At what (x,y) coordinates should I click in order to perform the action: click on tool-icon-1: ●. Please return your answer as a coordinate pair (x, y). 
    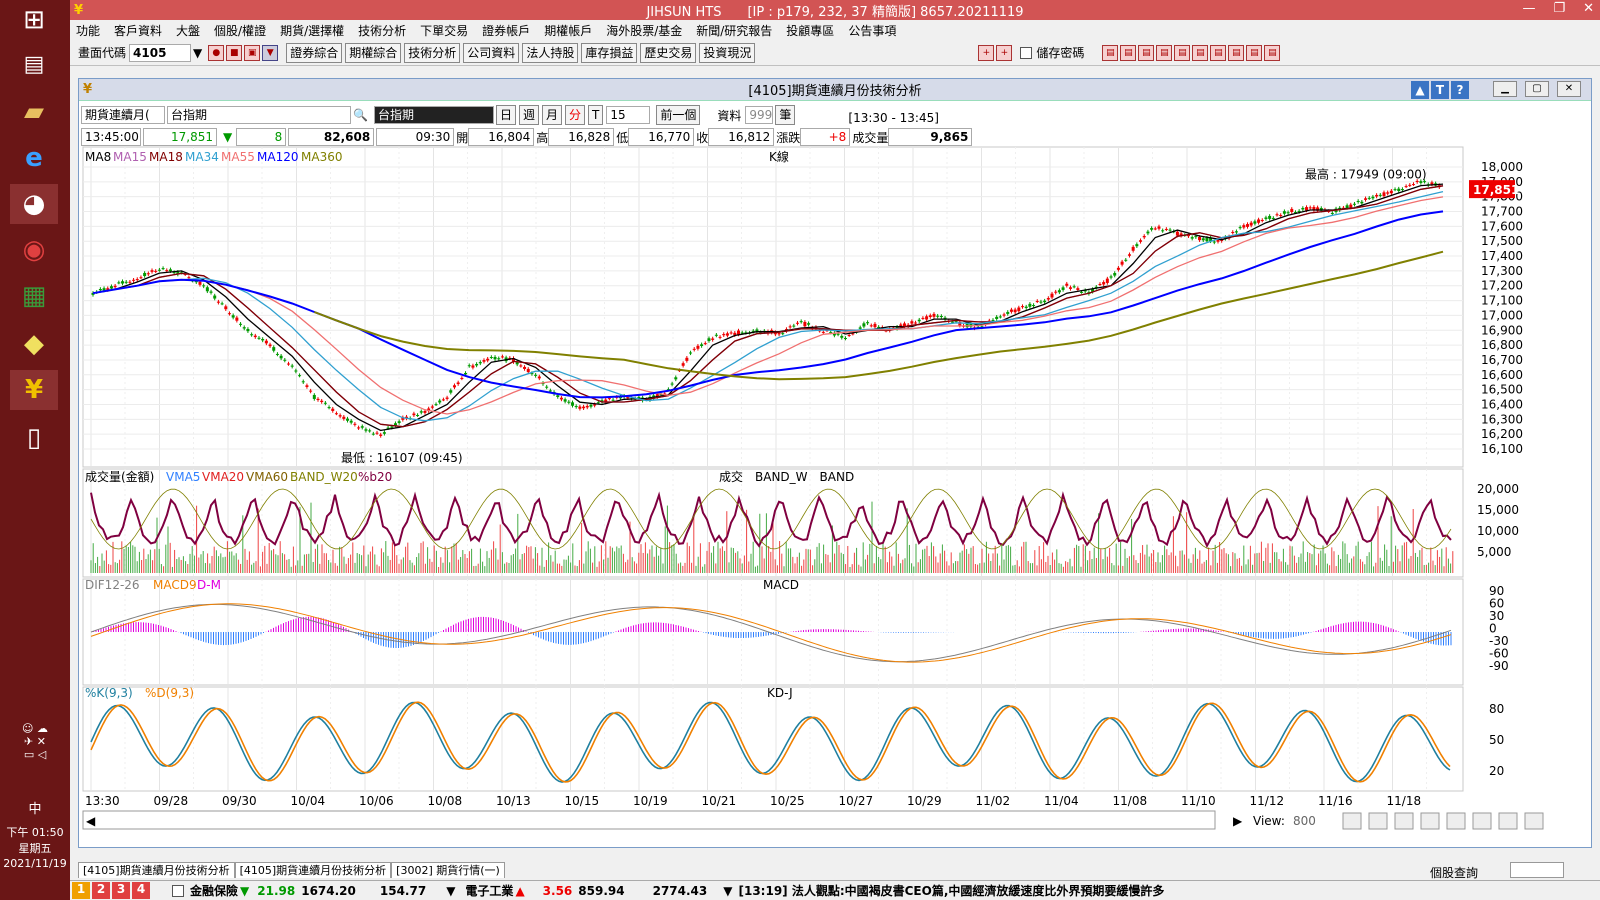
    Looking at the image, I should click on (216, 52).